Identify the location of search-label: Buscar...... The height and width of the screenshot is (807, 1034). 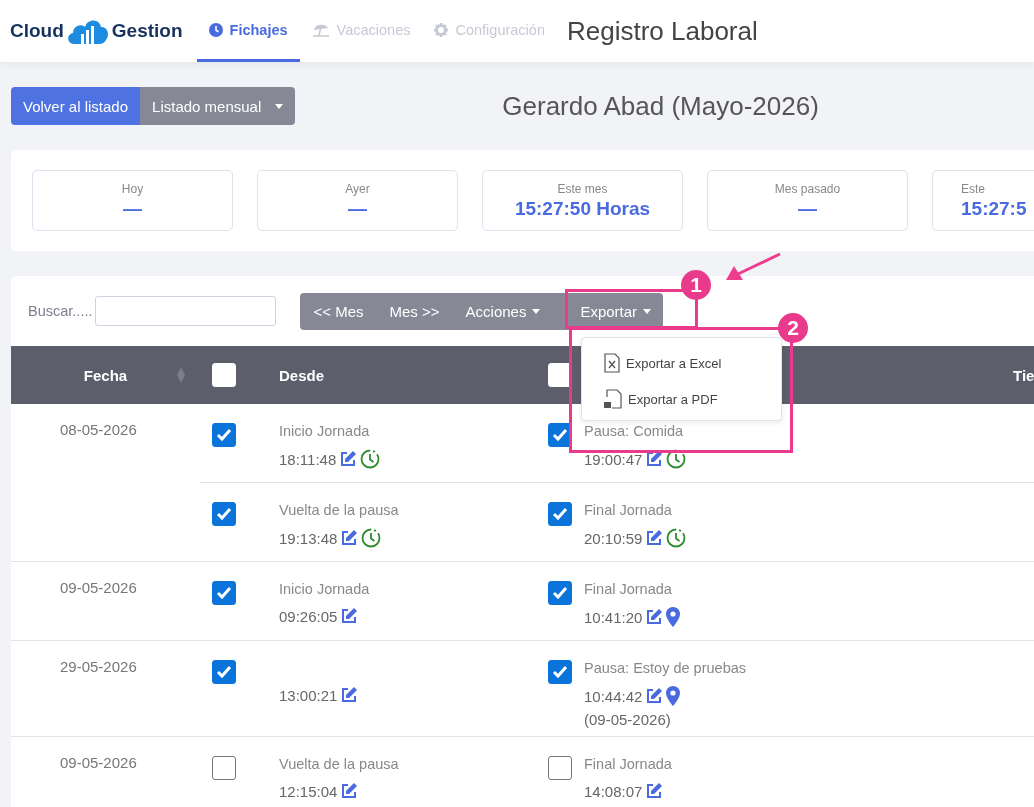
(60, 311).